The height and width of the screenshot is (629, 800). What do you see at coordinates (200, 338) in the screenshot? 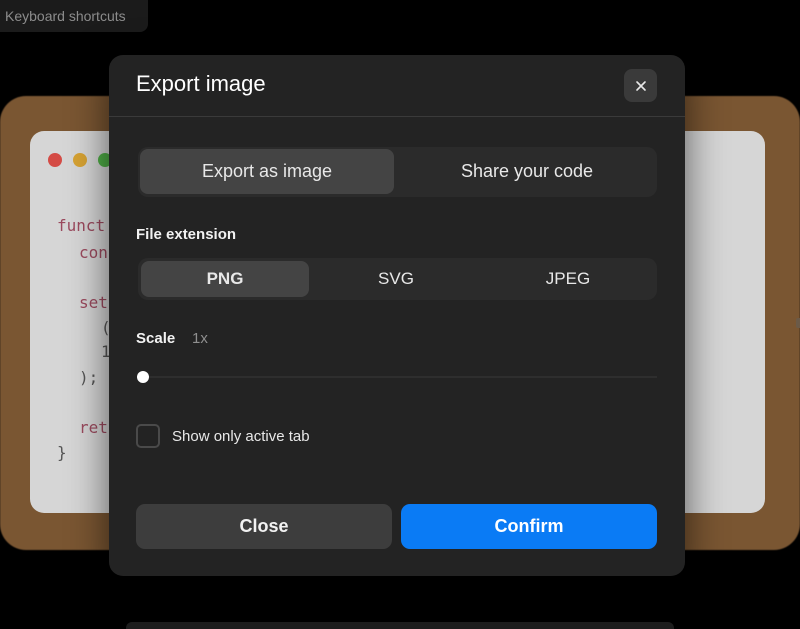
I see `scale-value: 1x` at bounding box center [200, 338].